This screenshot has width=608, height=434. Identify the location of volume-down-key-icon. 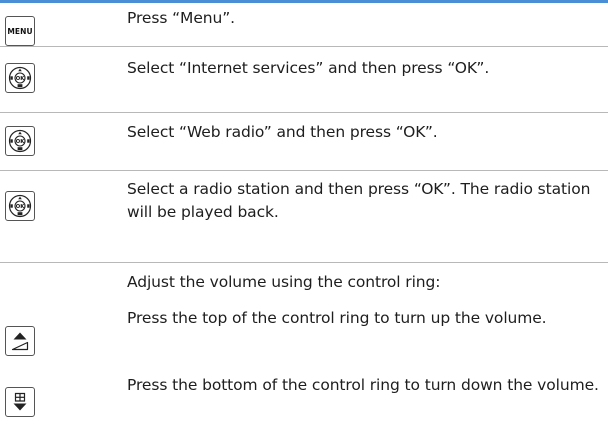
(20, 402).